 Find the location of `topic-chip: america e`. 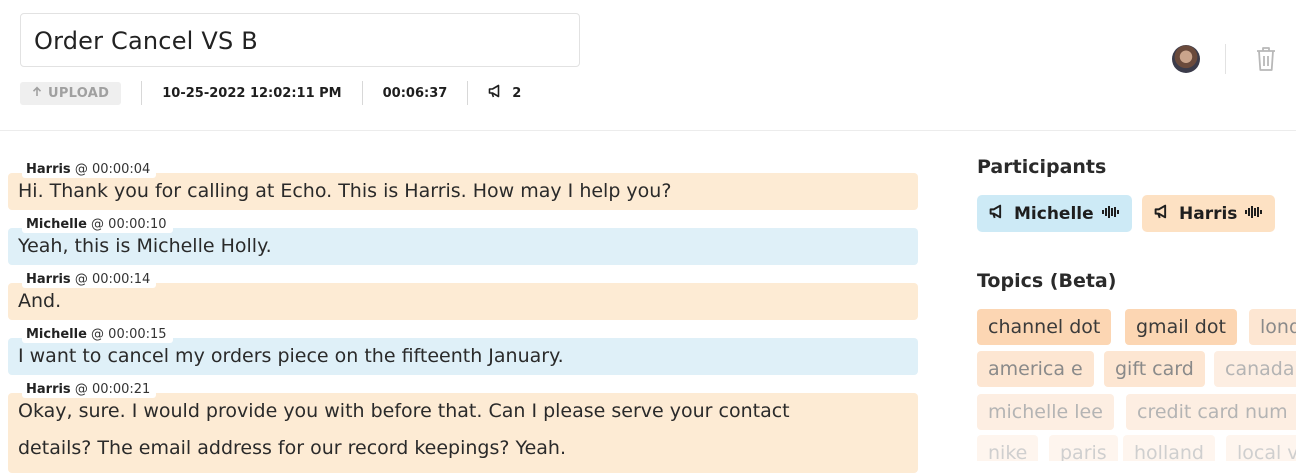

topic-chip: america e is located at coordinates (1035, 369).